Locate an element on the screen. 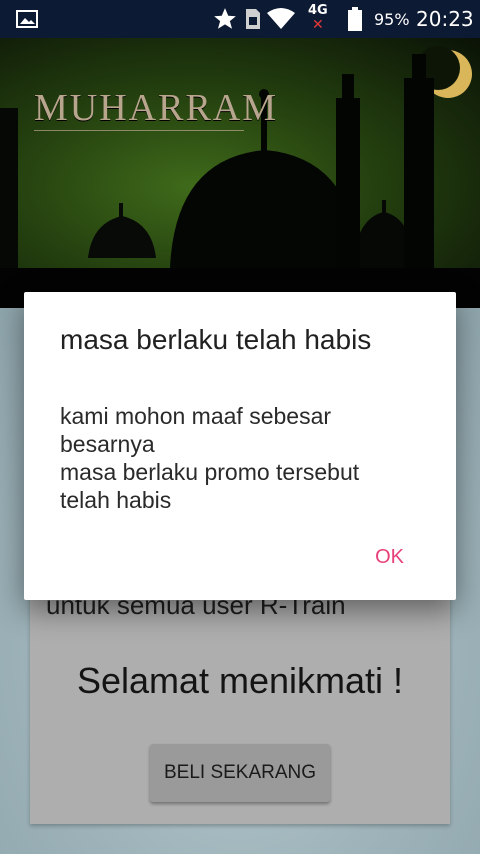 Image resolution: width=480 pixels, height=854 pixels. dialog-message-line: telah habis is located at coordinates (116, 500).